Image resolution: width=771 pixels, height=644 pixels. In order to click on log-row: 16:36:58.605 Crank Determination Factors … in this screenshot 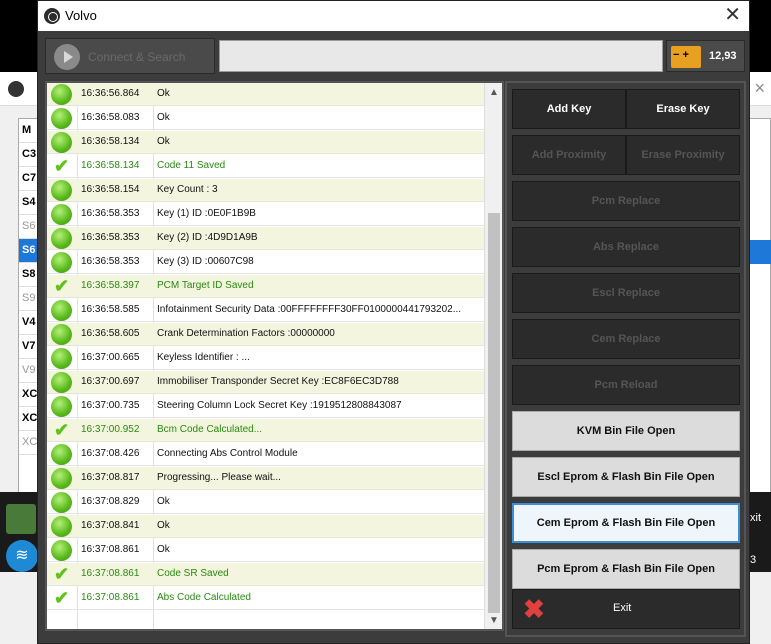, I will do `click(265, 334)`.